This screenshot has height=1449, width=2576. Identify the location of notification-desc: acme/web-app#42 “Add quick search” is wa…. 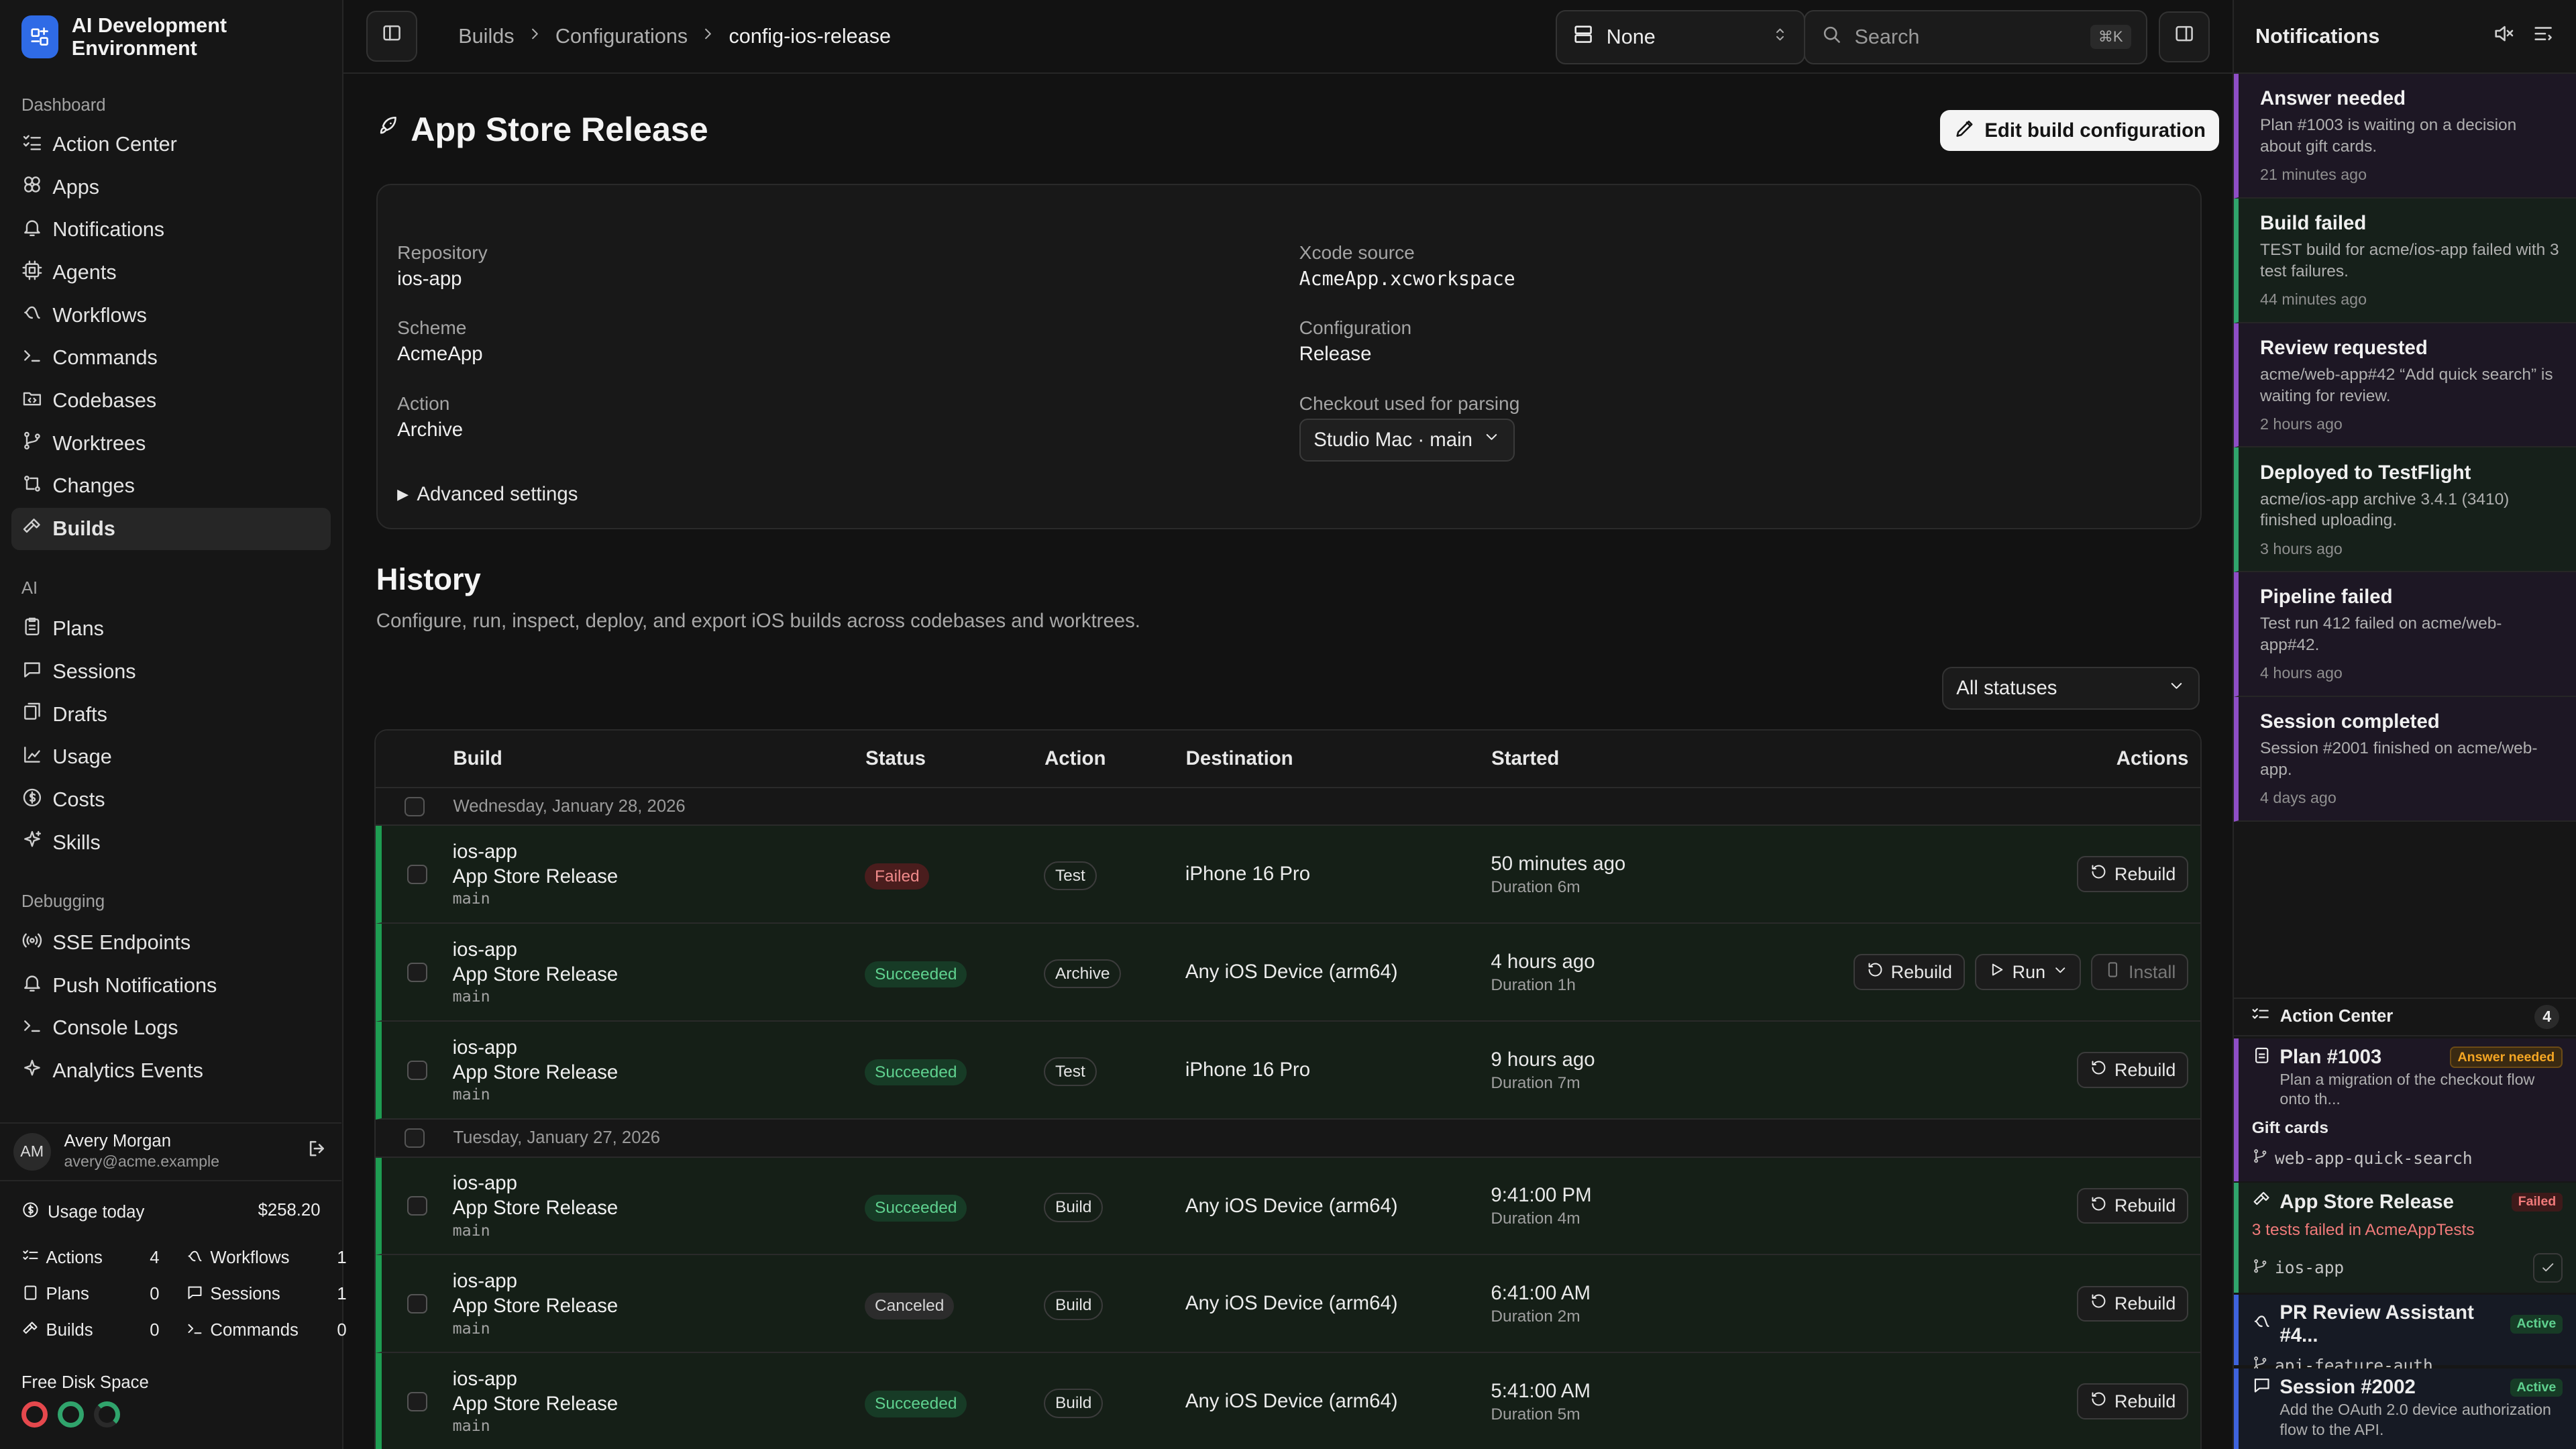
(2406, 385).